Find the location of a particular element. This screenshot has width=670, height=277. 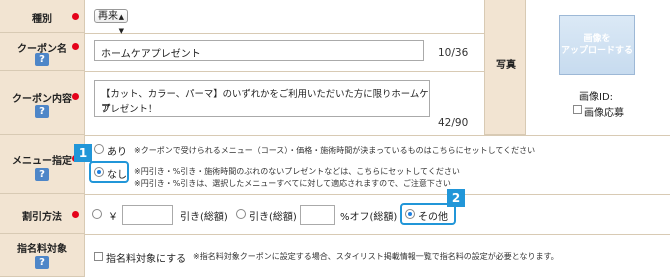

label-discount: 割引方法 is located at coordinates (42, 214).